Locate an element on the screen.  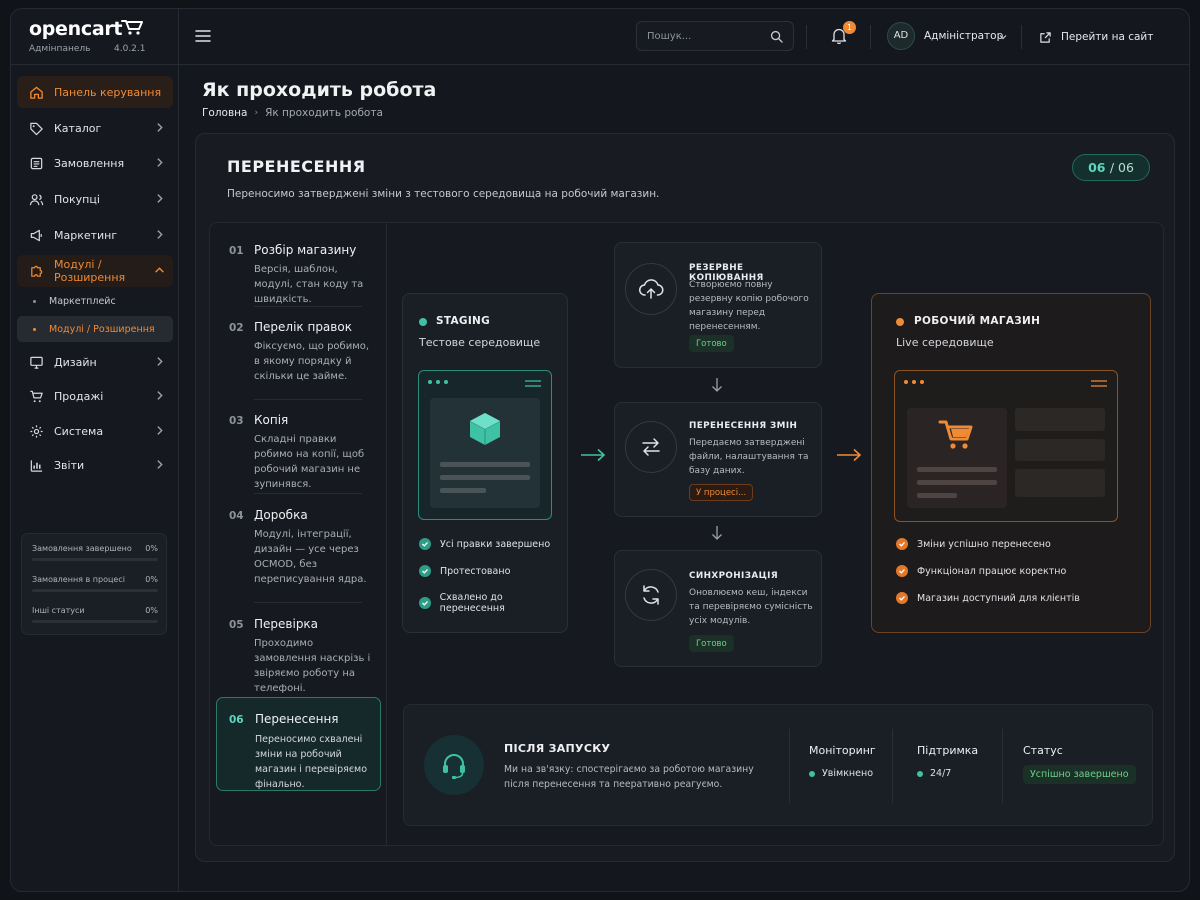
step-name: Копія is located at coordinates (271, 420).